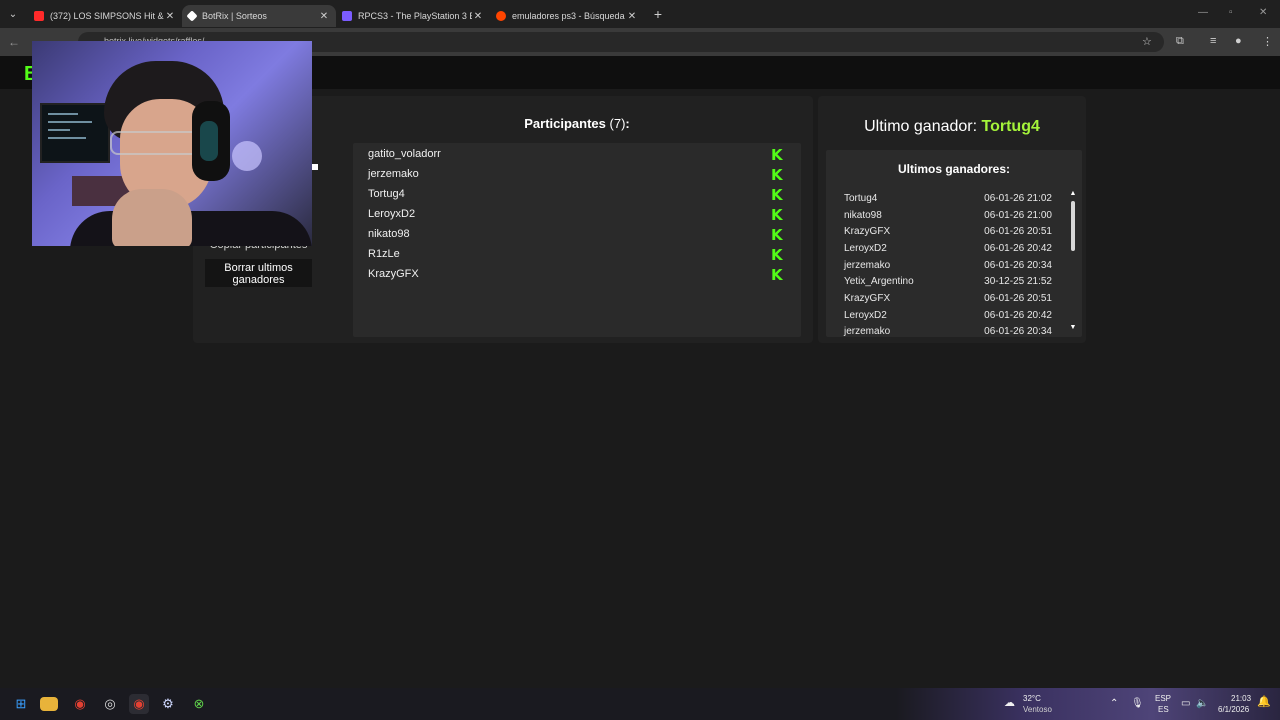 The image size is (1280, 720). What do you see at coordinates (1073, 261) in the screenshot?
I see `winners-scrollbar: ▲ ▼` at bounding box center [1073, 261].